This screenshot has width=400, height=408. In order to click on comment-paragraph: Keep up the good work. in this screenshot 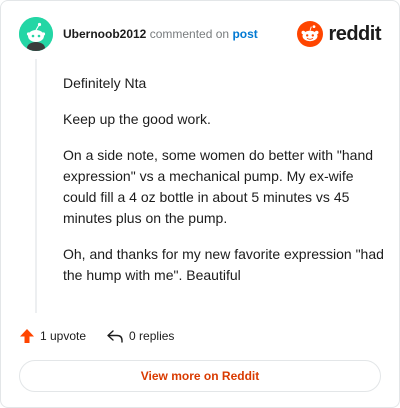, I will do `click(137, 119)`.